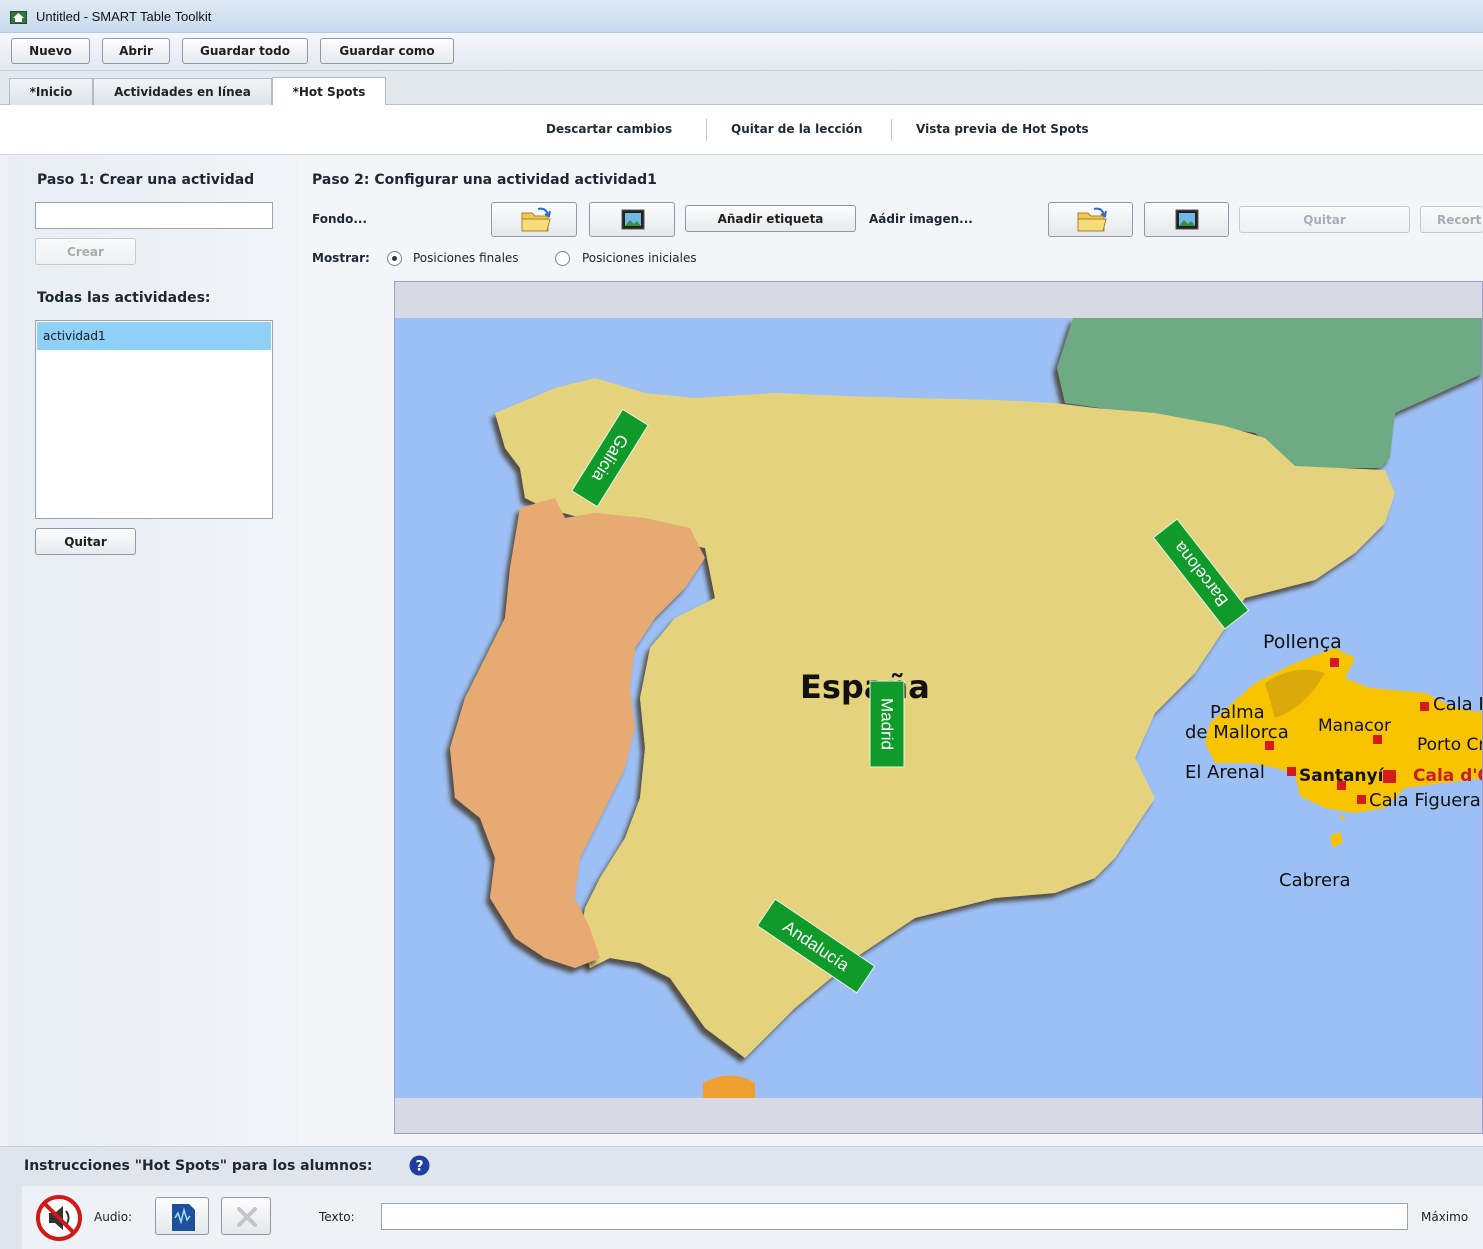 This screenshot has height=1249, width=1483. Describe the element at coordinates (741, 52) in the screenshot. I see `main-toolbar: Nuevo Abrir Guardar todo Guardar como` at that location.